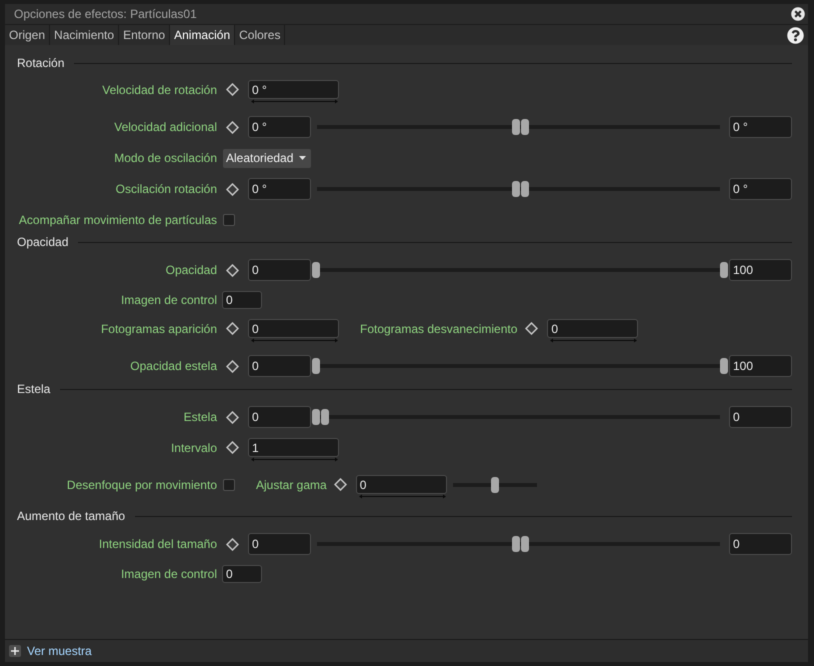 This screenshot has width=814, height=666. Describe the element at coordinates (165, 127) in the screenshot. I see `field-label: Velocidad adicional` at that location.